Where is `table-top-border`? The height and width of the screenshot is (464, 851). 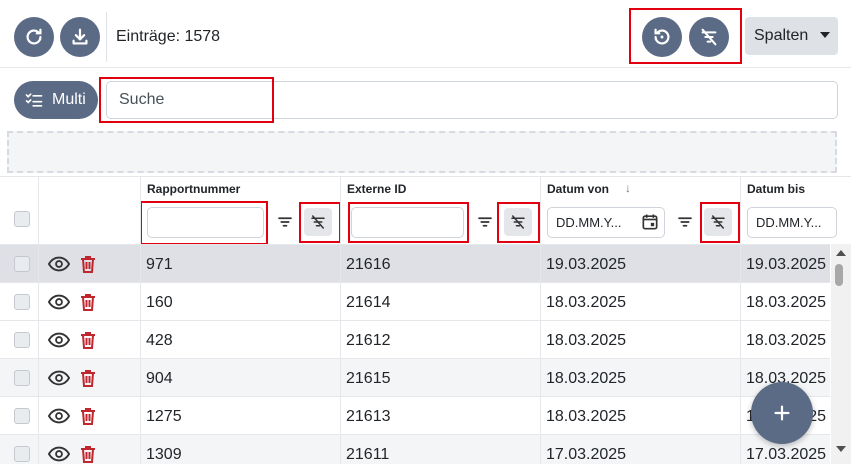
table-top-border is located at coordinates (425, 176).